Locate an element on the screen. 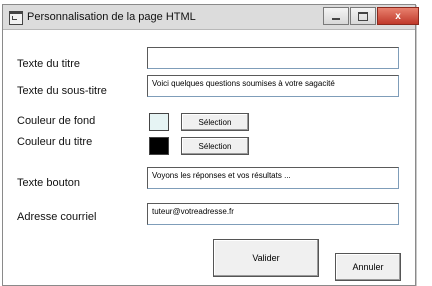 The width and height of the screenshot is (432, 286). caption-buttons: x is located at coordinates (371, 16).